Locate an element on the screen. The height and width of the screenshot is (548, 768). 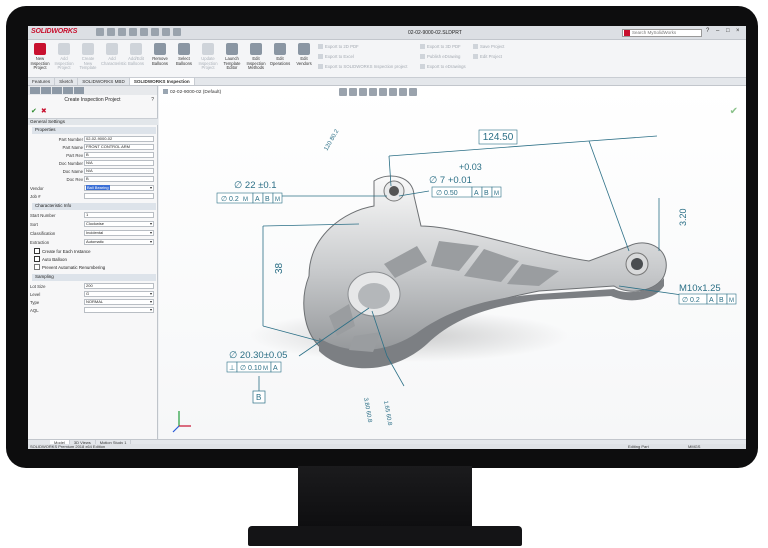
fcf-1: ∅ 0.2 M A B M is located at coordinates (249, 198).